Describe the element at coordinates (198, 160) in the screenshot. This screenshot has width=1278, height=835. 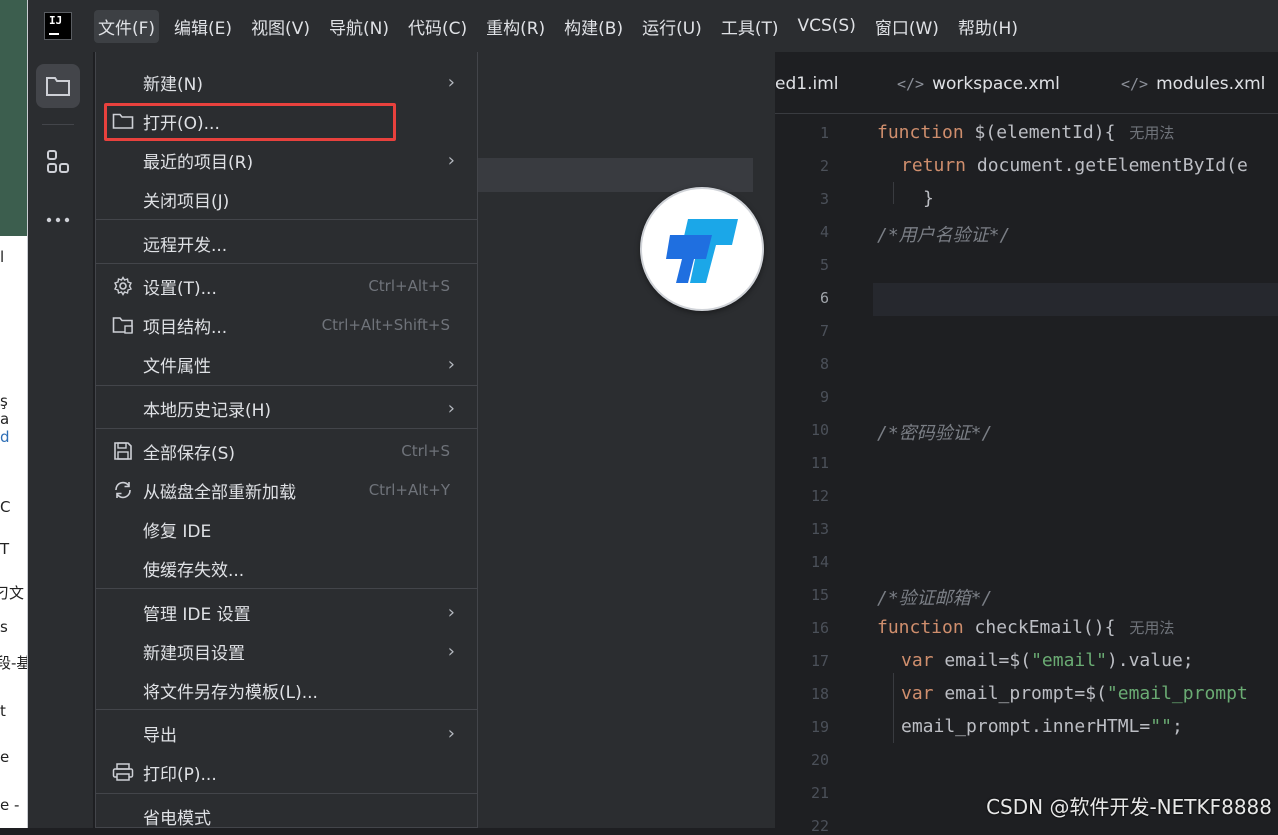
I see `menu-item-label: 最近的项目(R)` at that location.